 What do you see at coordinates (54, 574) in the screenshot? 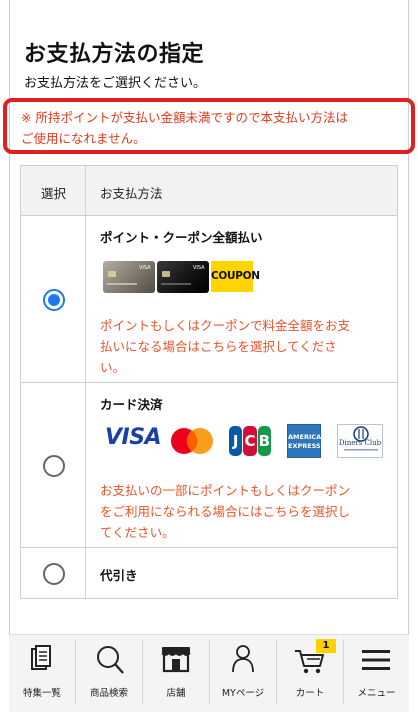
I see `radio-cod` at bounding box center [54, 574].